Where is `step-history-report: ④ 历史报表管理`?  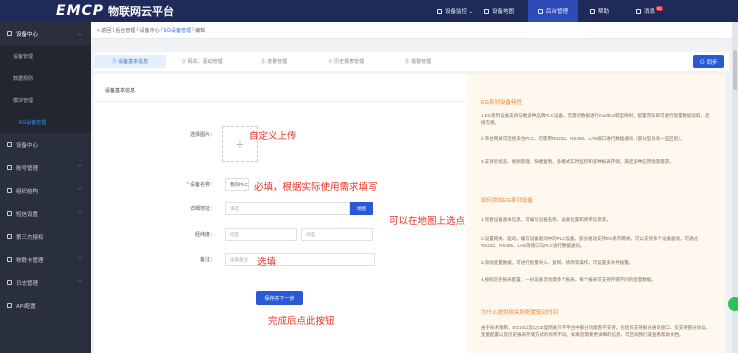 step-history-report: ④ 历史报表管理 is located at coordinates (346, 61).